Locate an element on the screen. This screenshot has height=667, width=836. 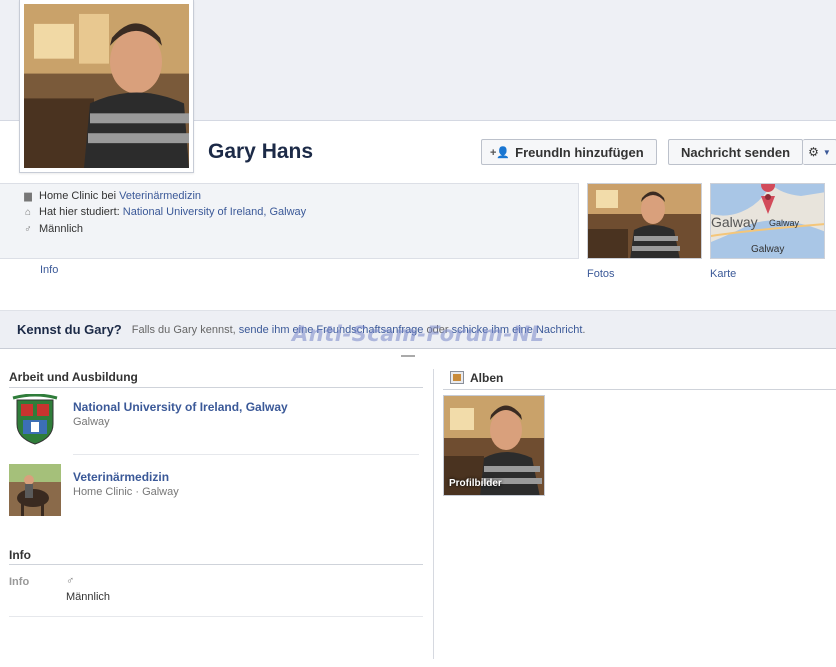
know-person-title: Kennst du Gary? is located at coordinates (69, 329).